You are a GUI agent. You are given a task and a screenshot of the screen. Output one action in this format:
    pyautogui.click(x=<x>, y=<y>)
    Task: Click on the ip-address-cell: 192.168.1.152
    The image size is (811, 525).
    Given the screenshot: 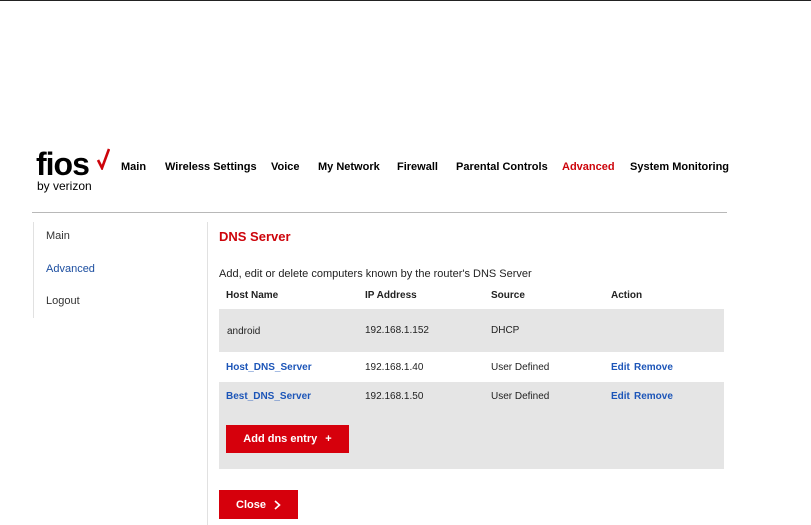 What is the action you would take?
    pyautogui.click(x=397, y=330)
    